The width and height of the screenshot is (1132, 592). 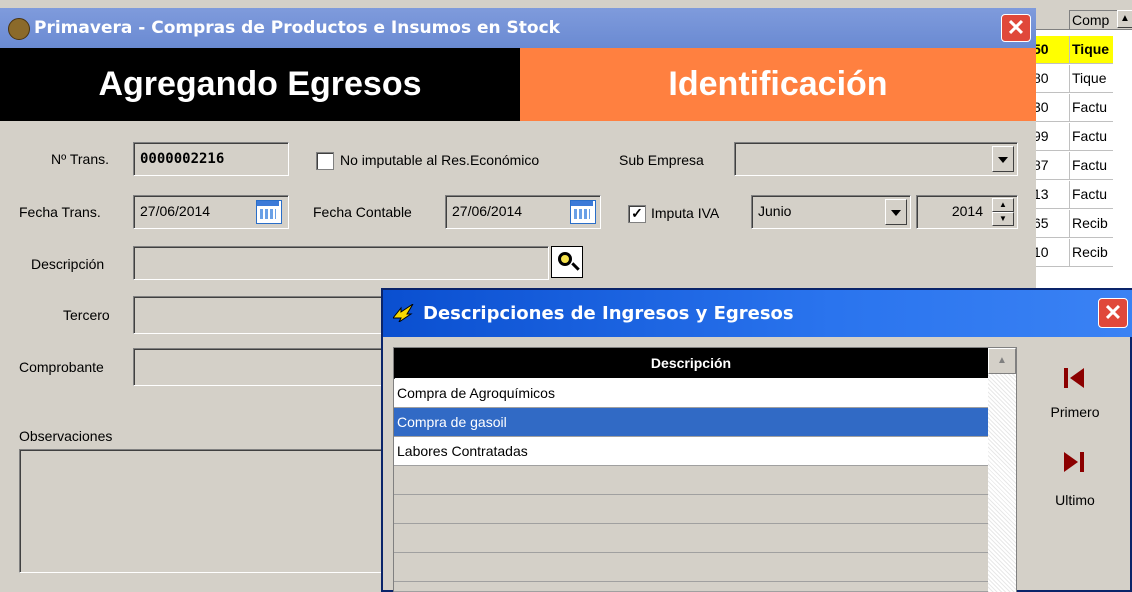 I want to click on no-imputable-checkbox, so click(x=325, y=161).